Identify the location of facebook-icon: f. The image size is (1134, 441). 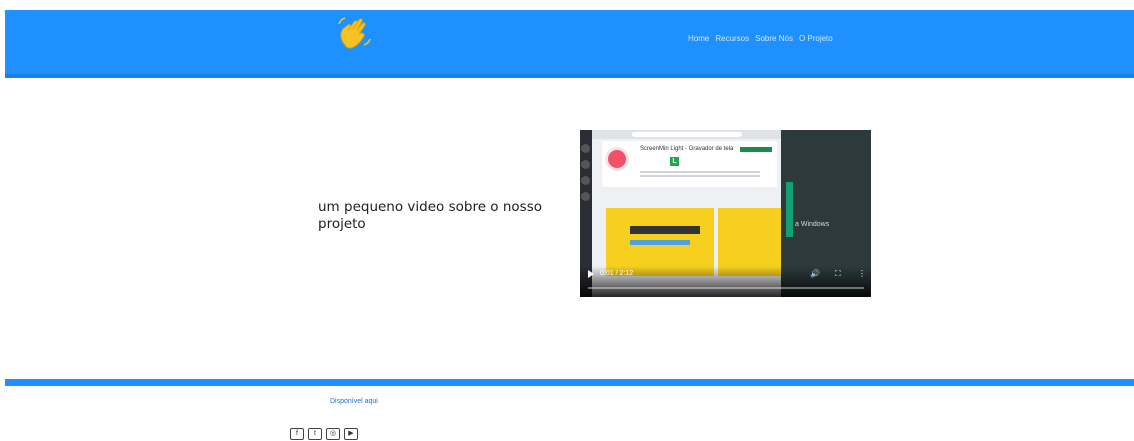
(297, 434).